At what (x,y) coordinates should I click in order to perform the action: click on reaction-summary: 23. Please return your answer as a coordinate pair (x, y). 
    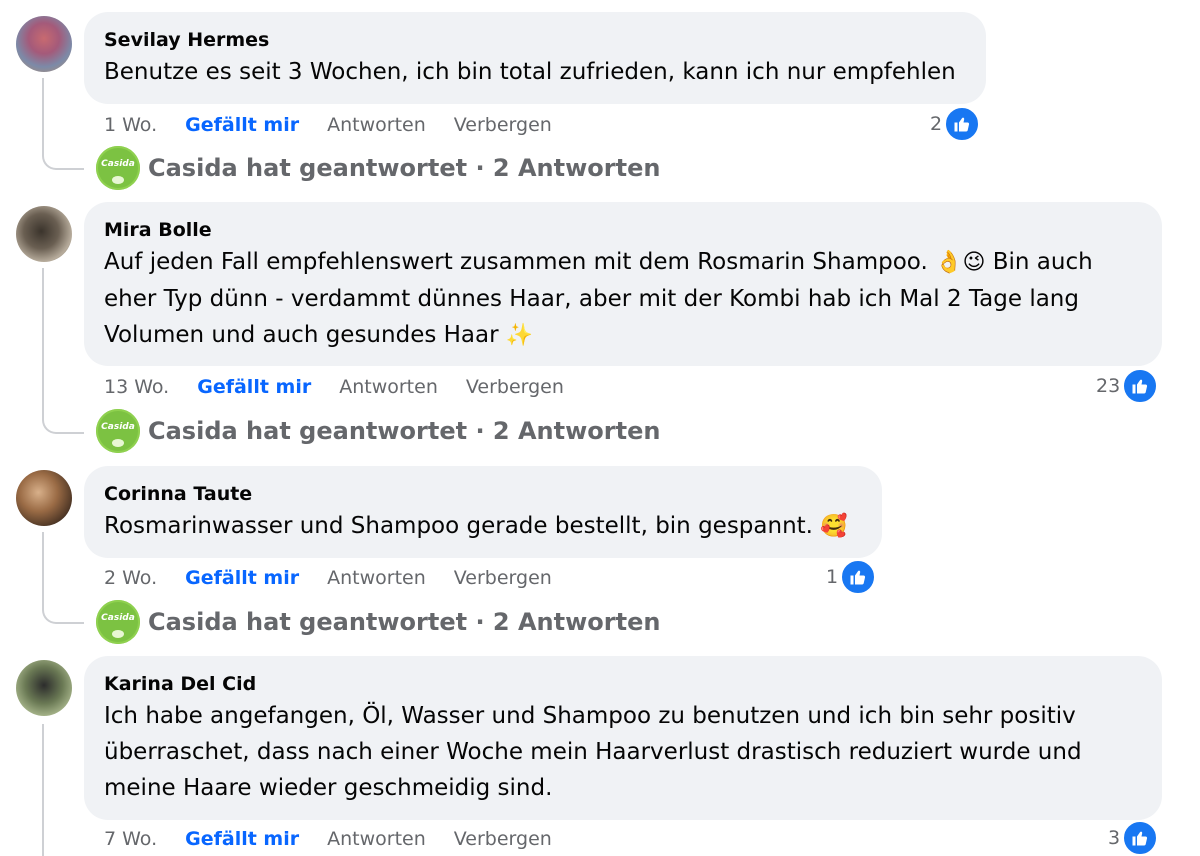
    Looking at the image, I should click on (1127, 386).